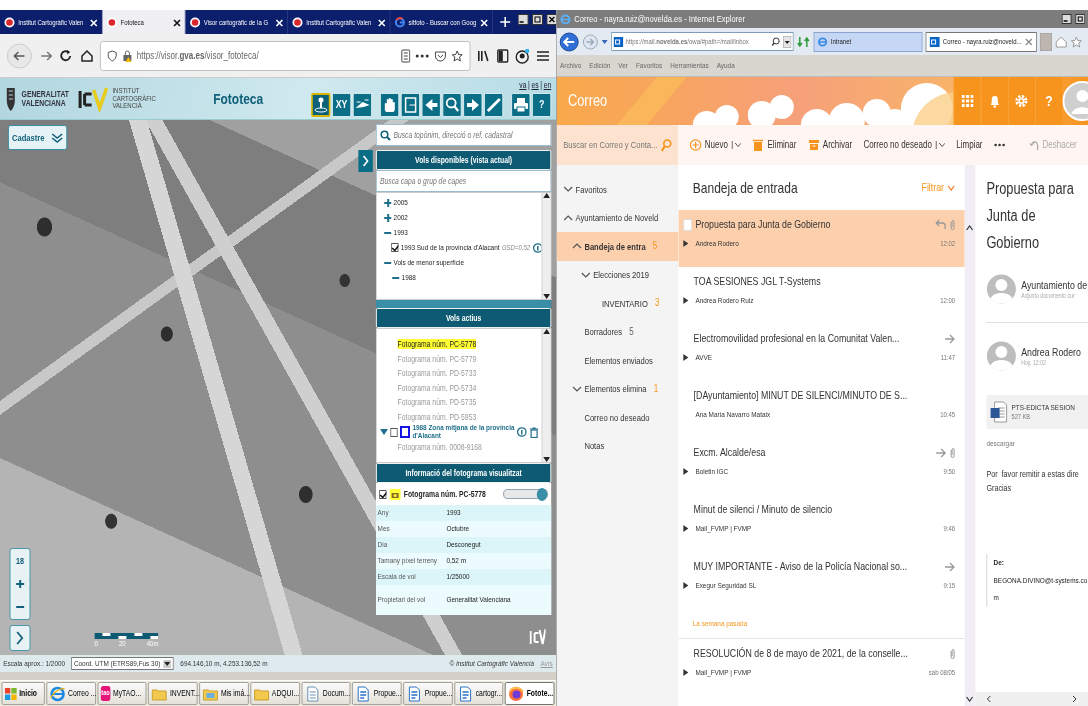 The height and width of the screenshot is (706, 1088). Describe the element at coordinates (405, 55) in the screenshot. I see `reader-icon` at that location.